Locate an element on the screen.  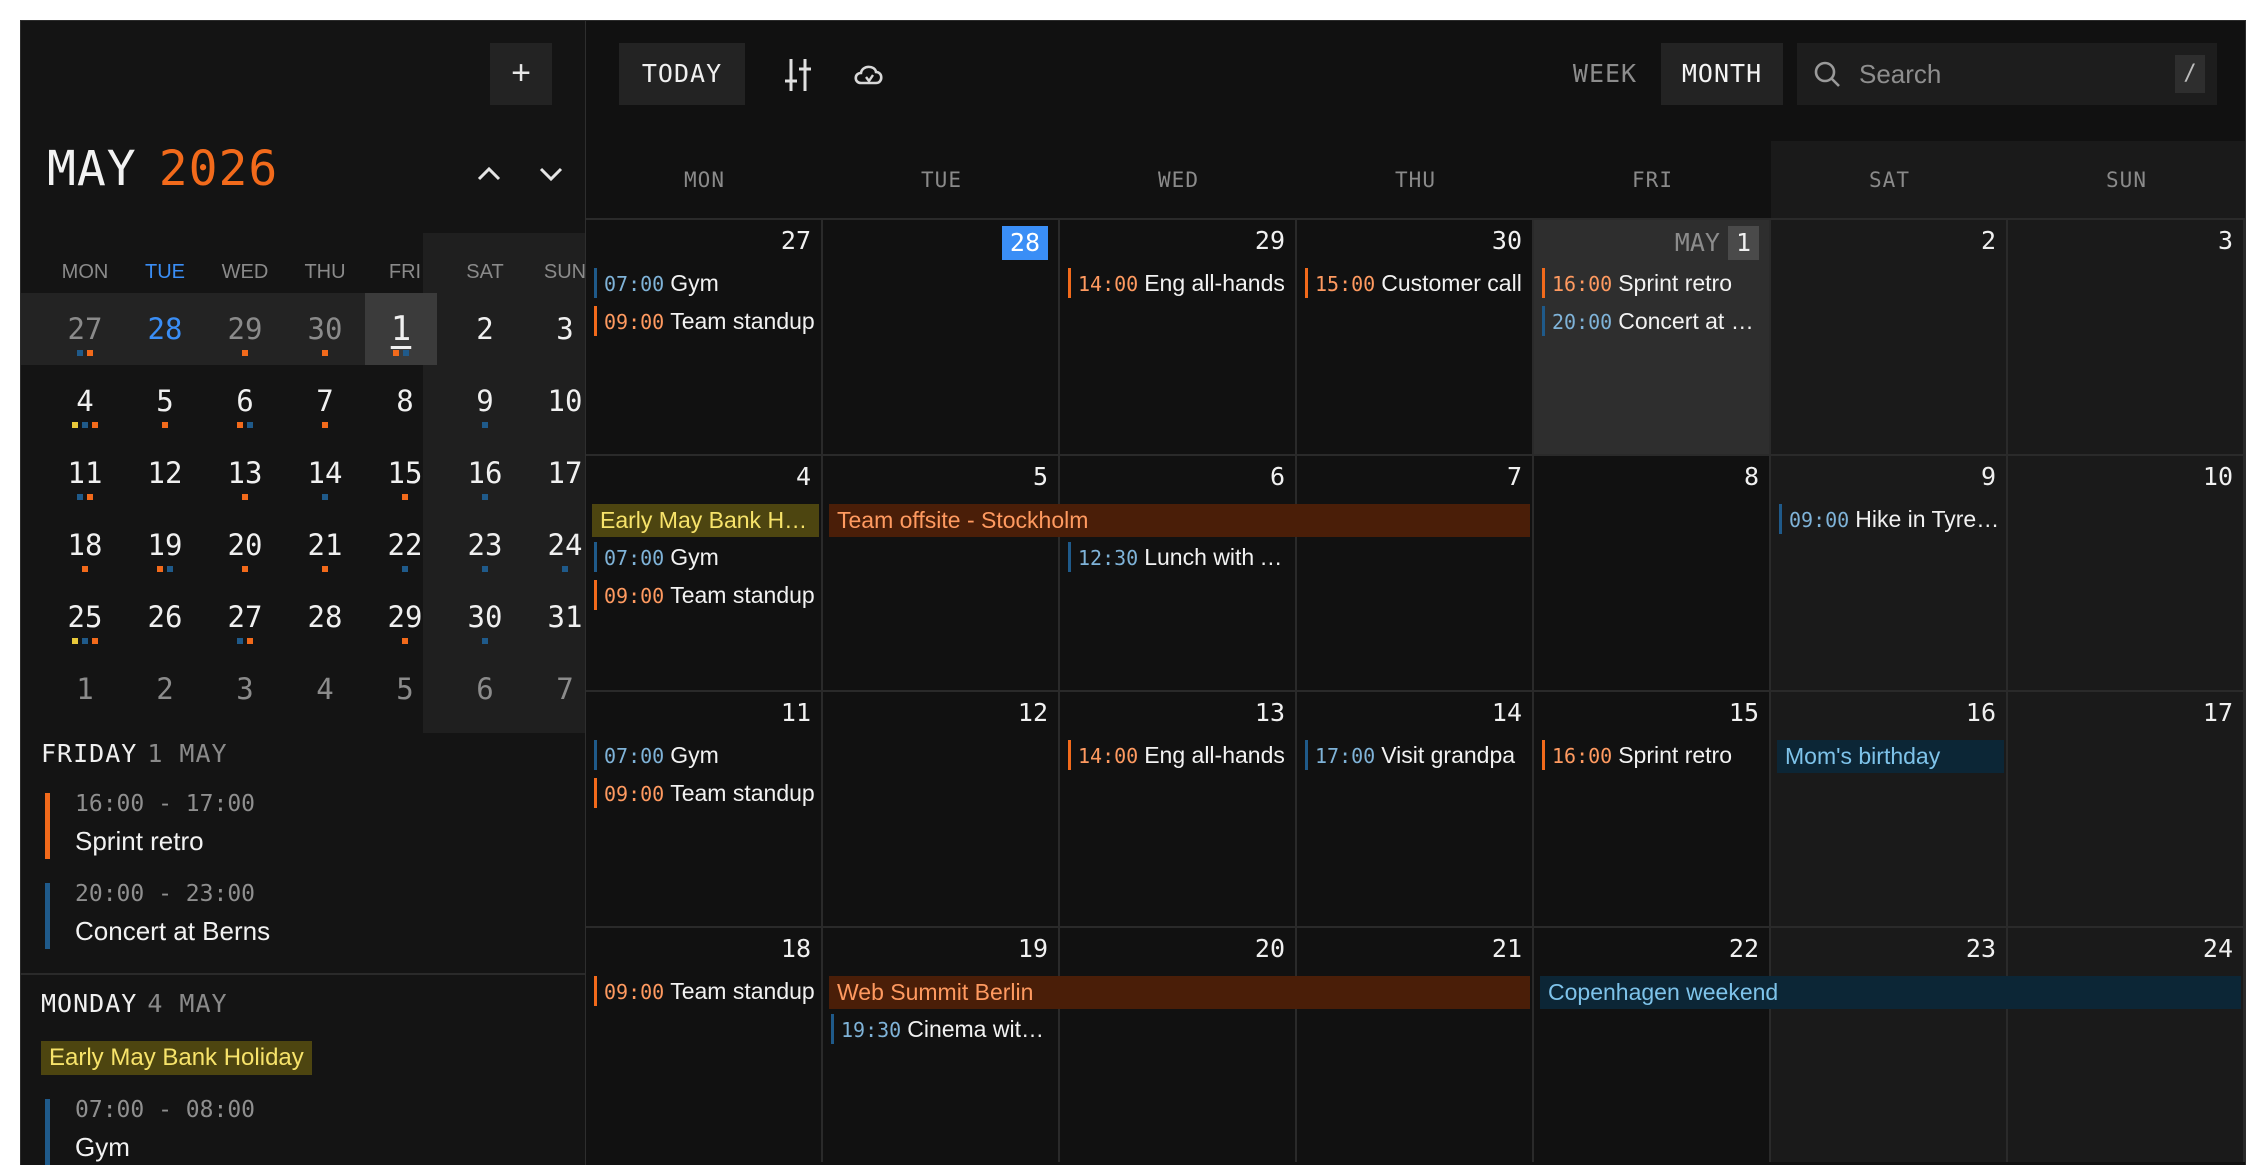
day-cell: 8 is located at coordinates (1652, 572).